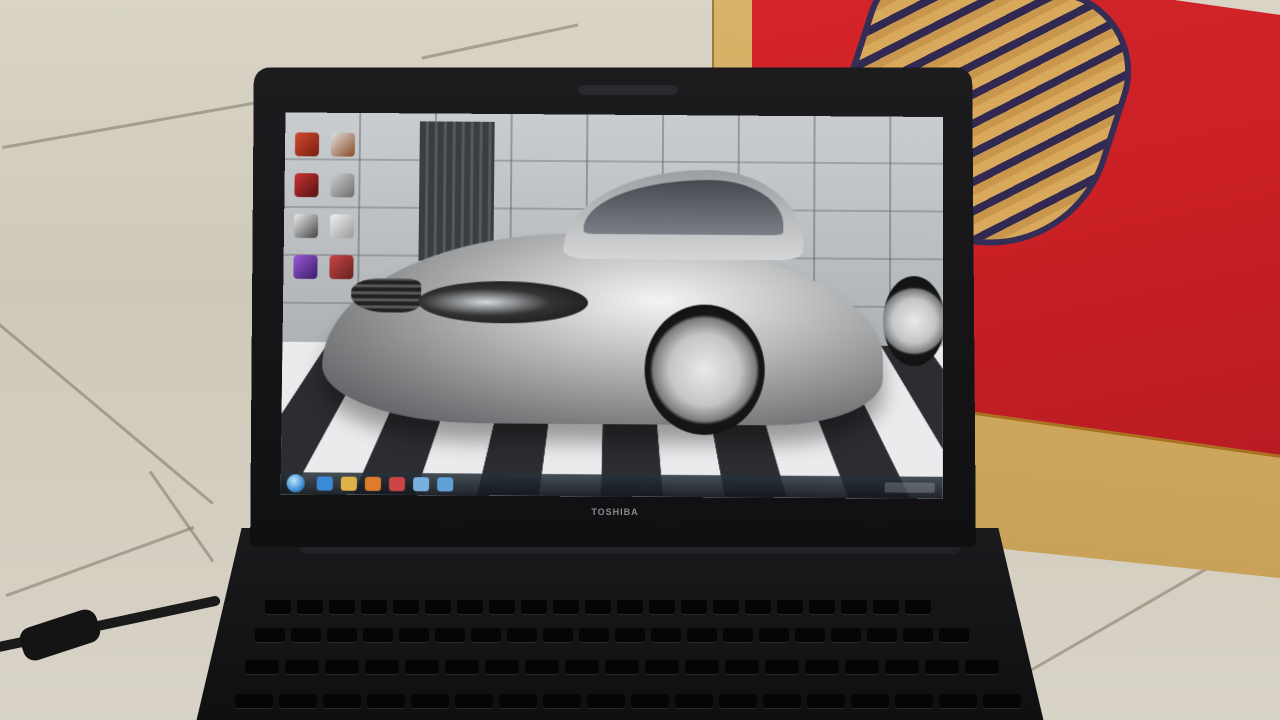 The image size is (1280, 720). Describe the element at coordinates (373, 483) in the screenshot. I see `media-player-icon` at that location.